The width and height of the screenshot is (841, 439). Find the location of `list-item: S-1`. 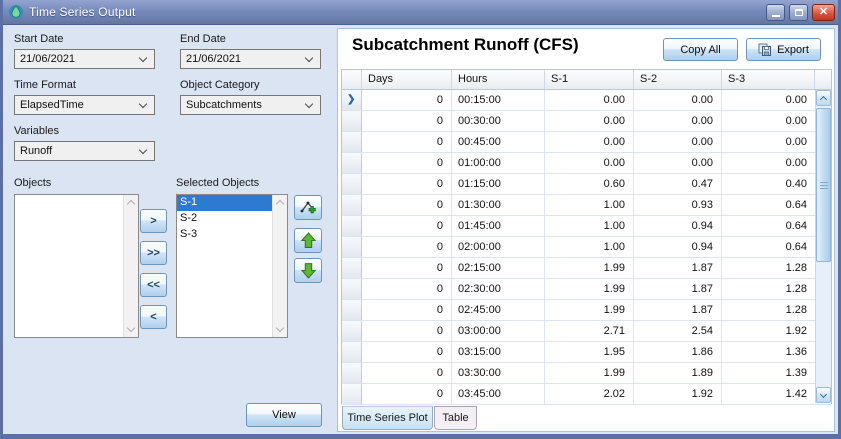

list-item: S-1 is located at coordinates (224, 203).